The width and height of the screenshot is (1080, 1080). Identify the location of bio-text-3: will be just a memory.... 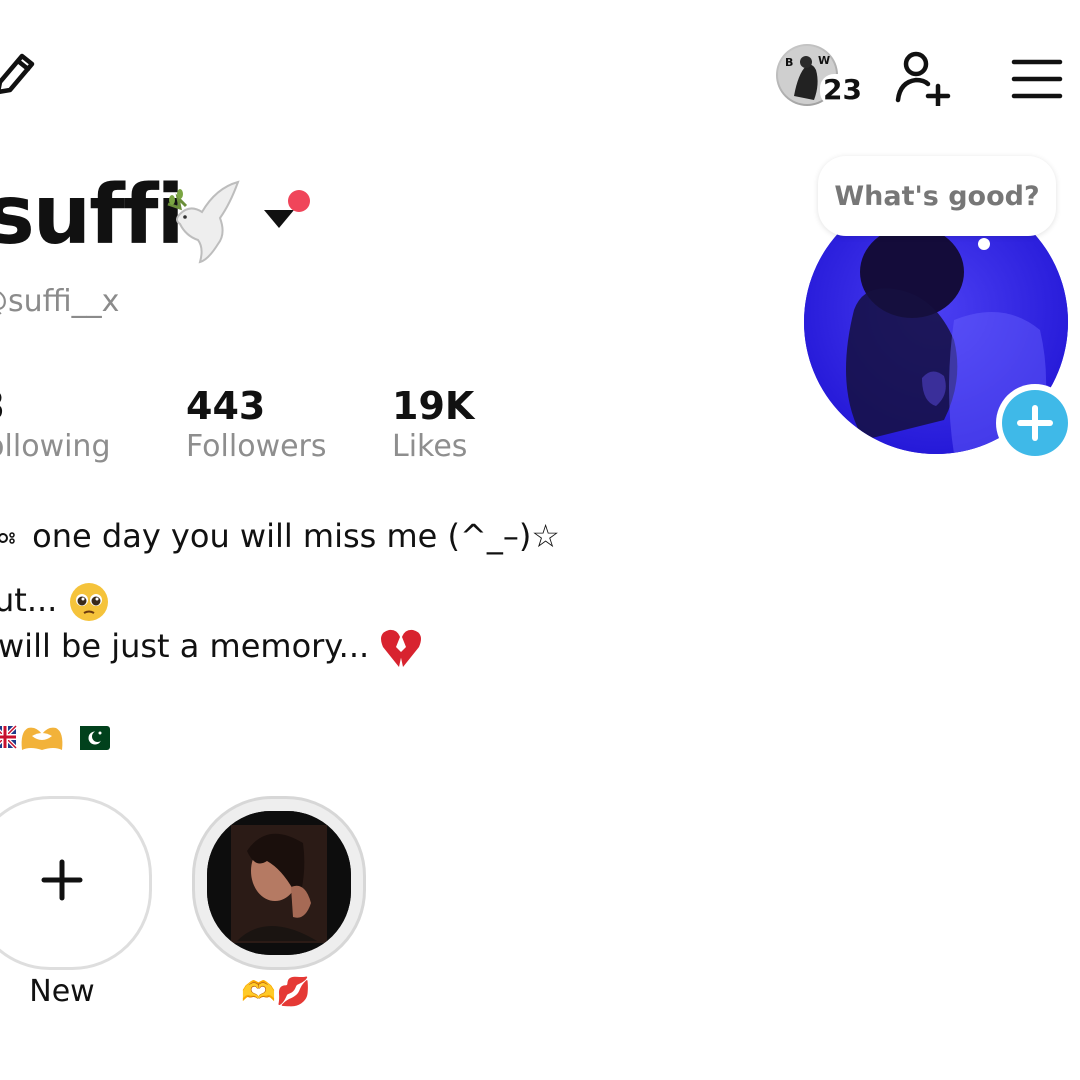
(185, 646).